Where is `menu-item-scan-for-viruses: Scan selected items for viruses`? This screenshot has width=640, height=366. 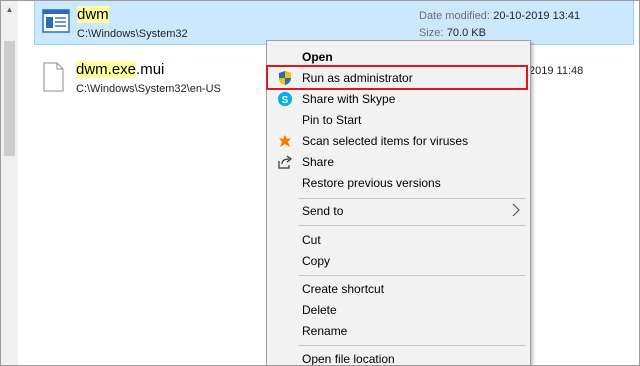 menu-item-scan-for-viruses: Scan selected items for viruses is located at coordinates (398, 140).